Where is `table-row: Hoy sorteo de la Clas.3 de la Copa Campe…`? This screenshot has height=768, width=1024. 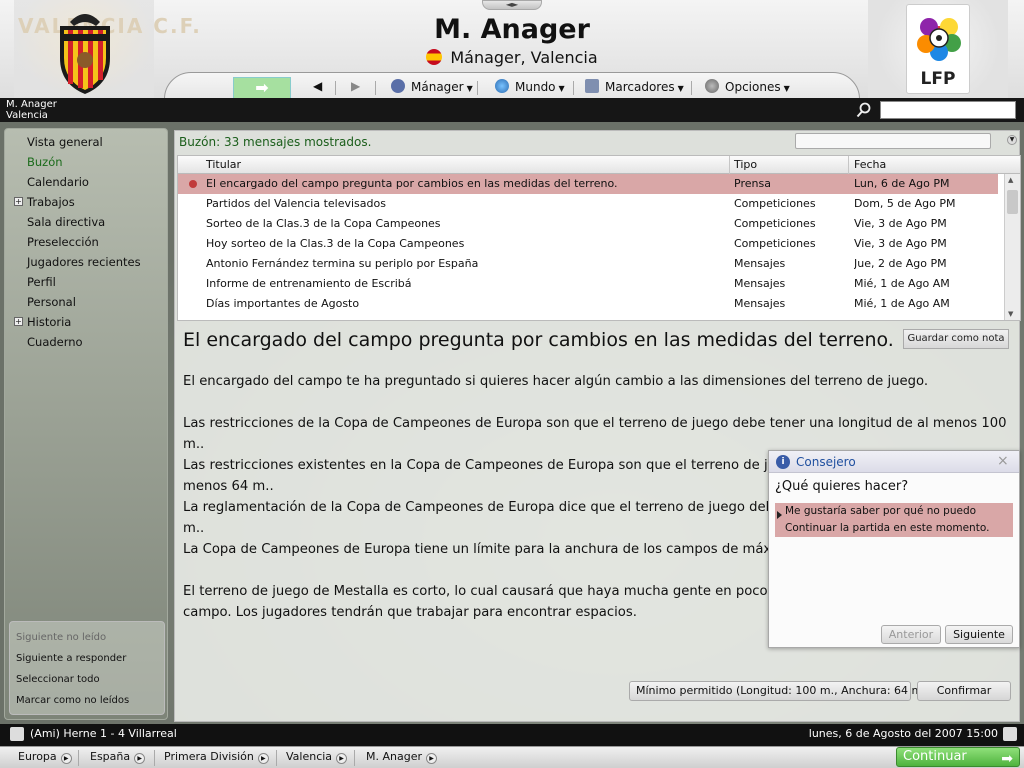 table-row: Hoy sorteo de la Clas.3 de la Copa Campe… is located at coordinates (588, 244).